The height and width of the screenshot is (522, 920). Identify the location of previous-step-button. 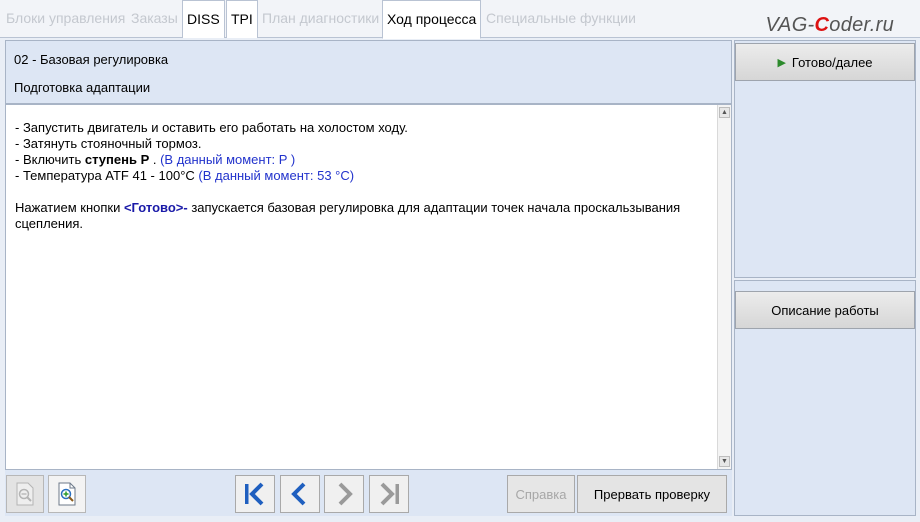
(300, 494).